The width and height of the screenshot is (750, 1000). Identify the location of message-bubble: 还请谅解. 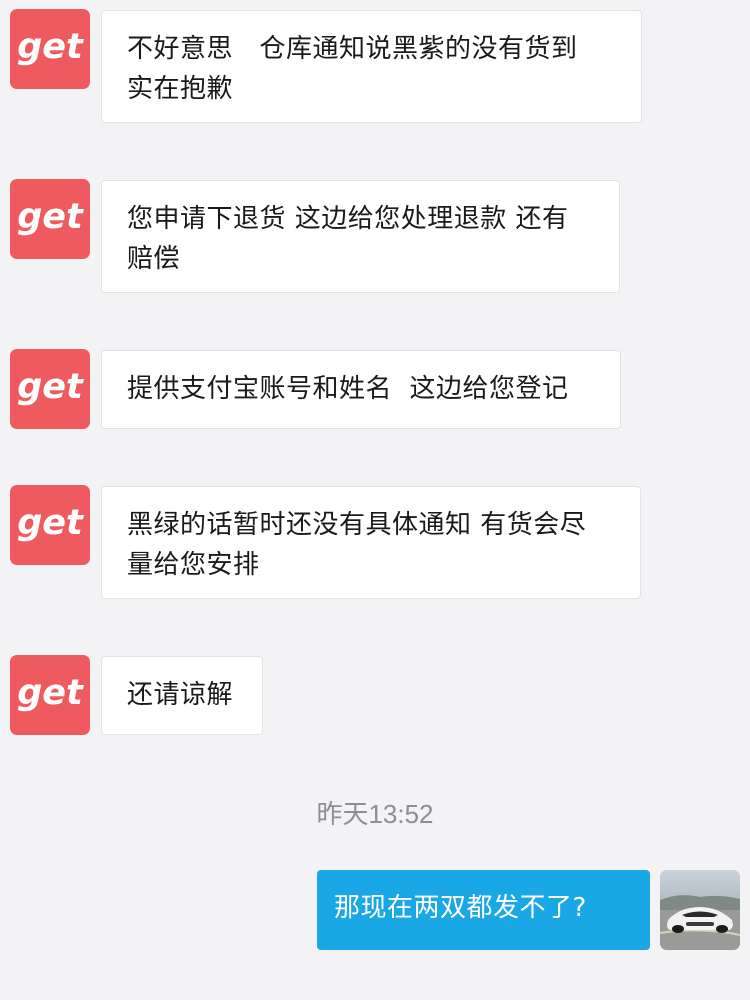
(182, 695).